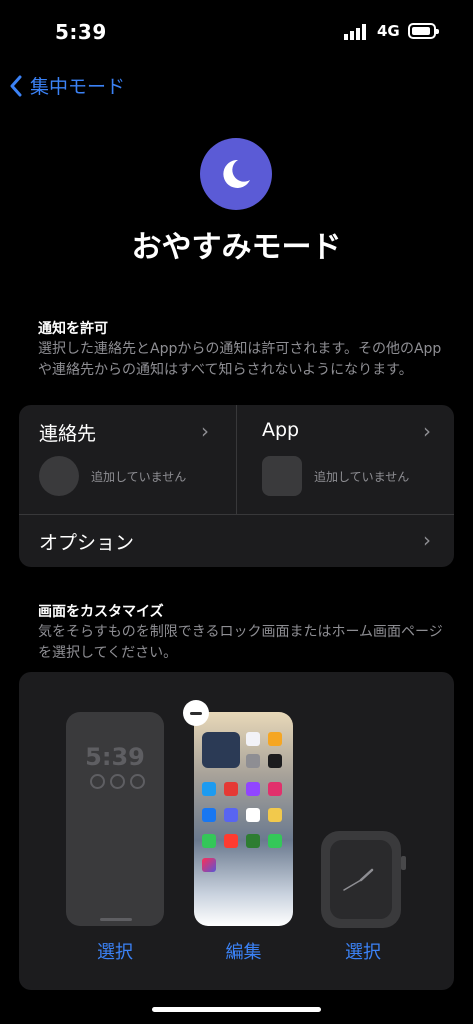 This screenshot has height=1024, width=473. I want to click on discord-app-icon, so click(231, 815).